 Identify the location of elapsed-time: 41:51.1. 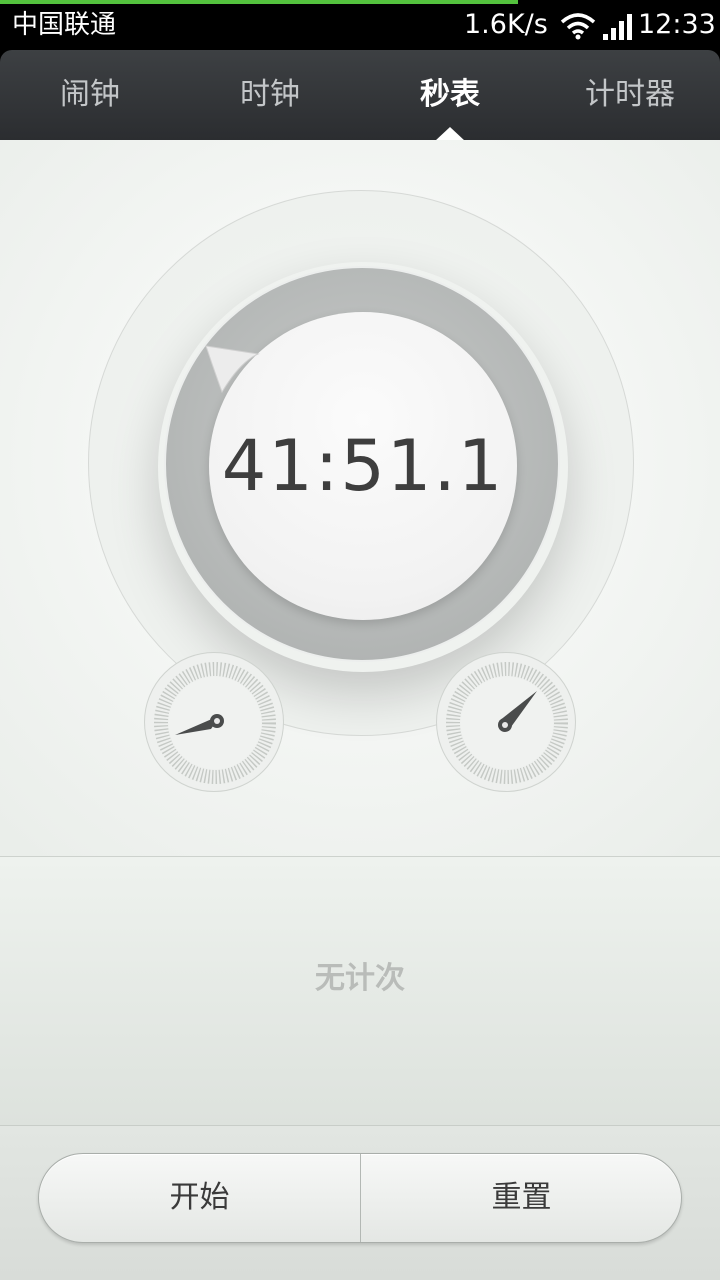
(363, 466).